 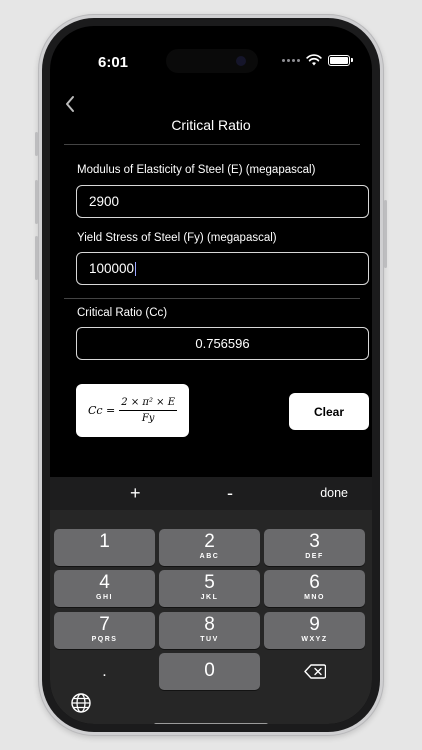 I want to click on formula-fraction: 2 × π² × E Fy, so click(x=148, y=410).